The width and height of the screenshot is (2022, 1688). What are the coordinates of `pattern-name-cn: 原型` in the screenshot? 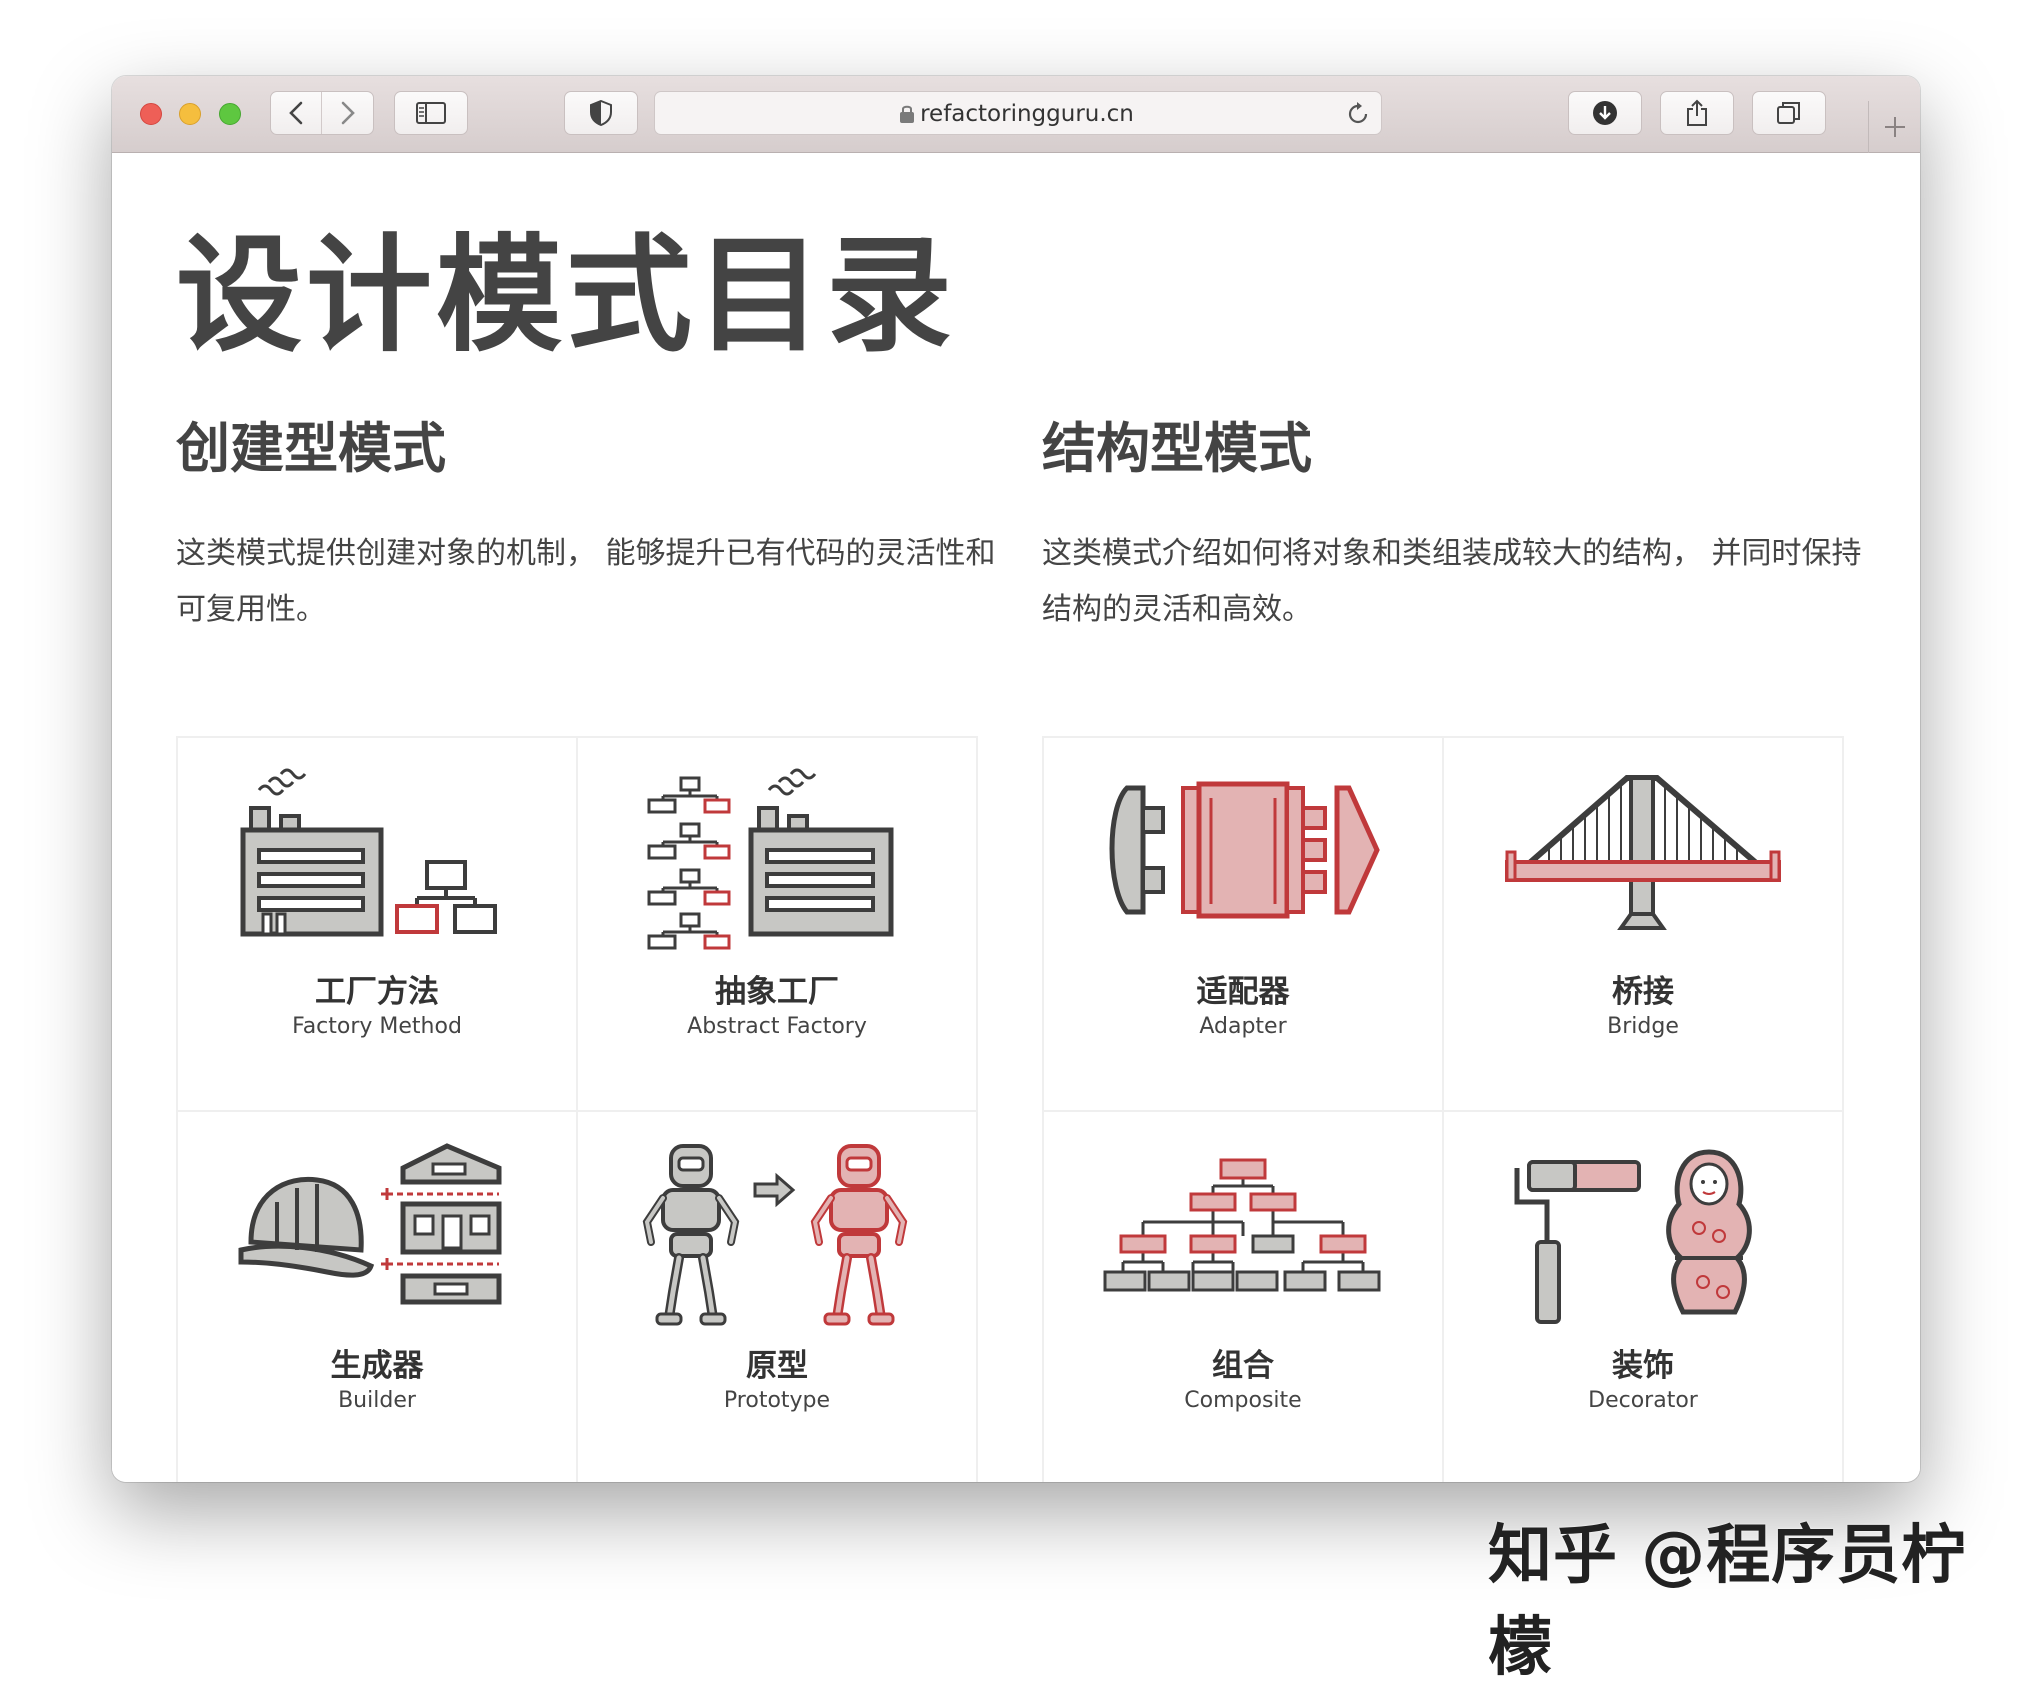 It's located at (777, 1366).